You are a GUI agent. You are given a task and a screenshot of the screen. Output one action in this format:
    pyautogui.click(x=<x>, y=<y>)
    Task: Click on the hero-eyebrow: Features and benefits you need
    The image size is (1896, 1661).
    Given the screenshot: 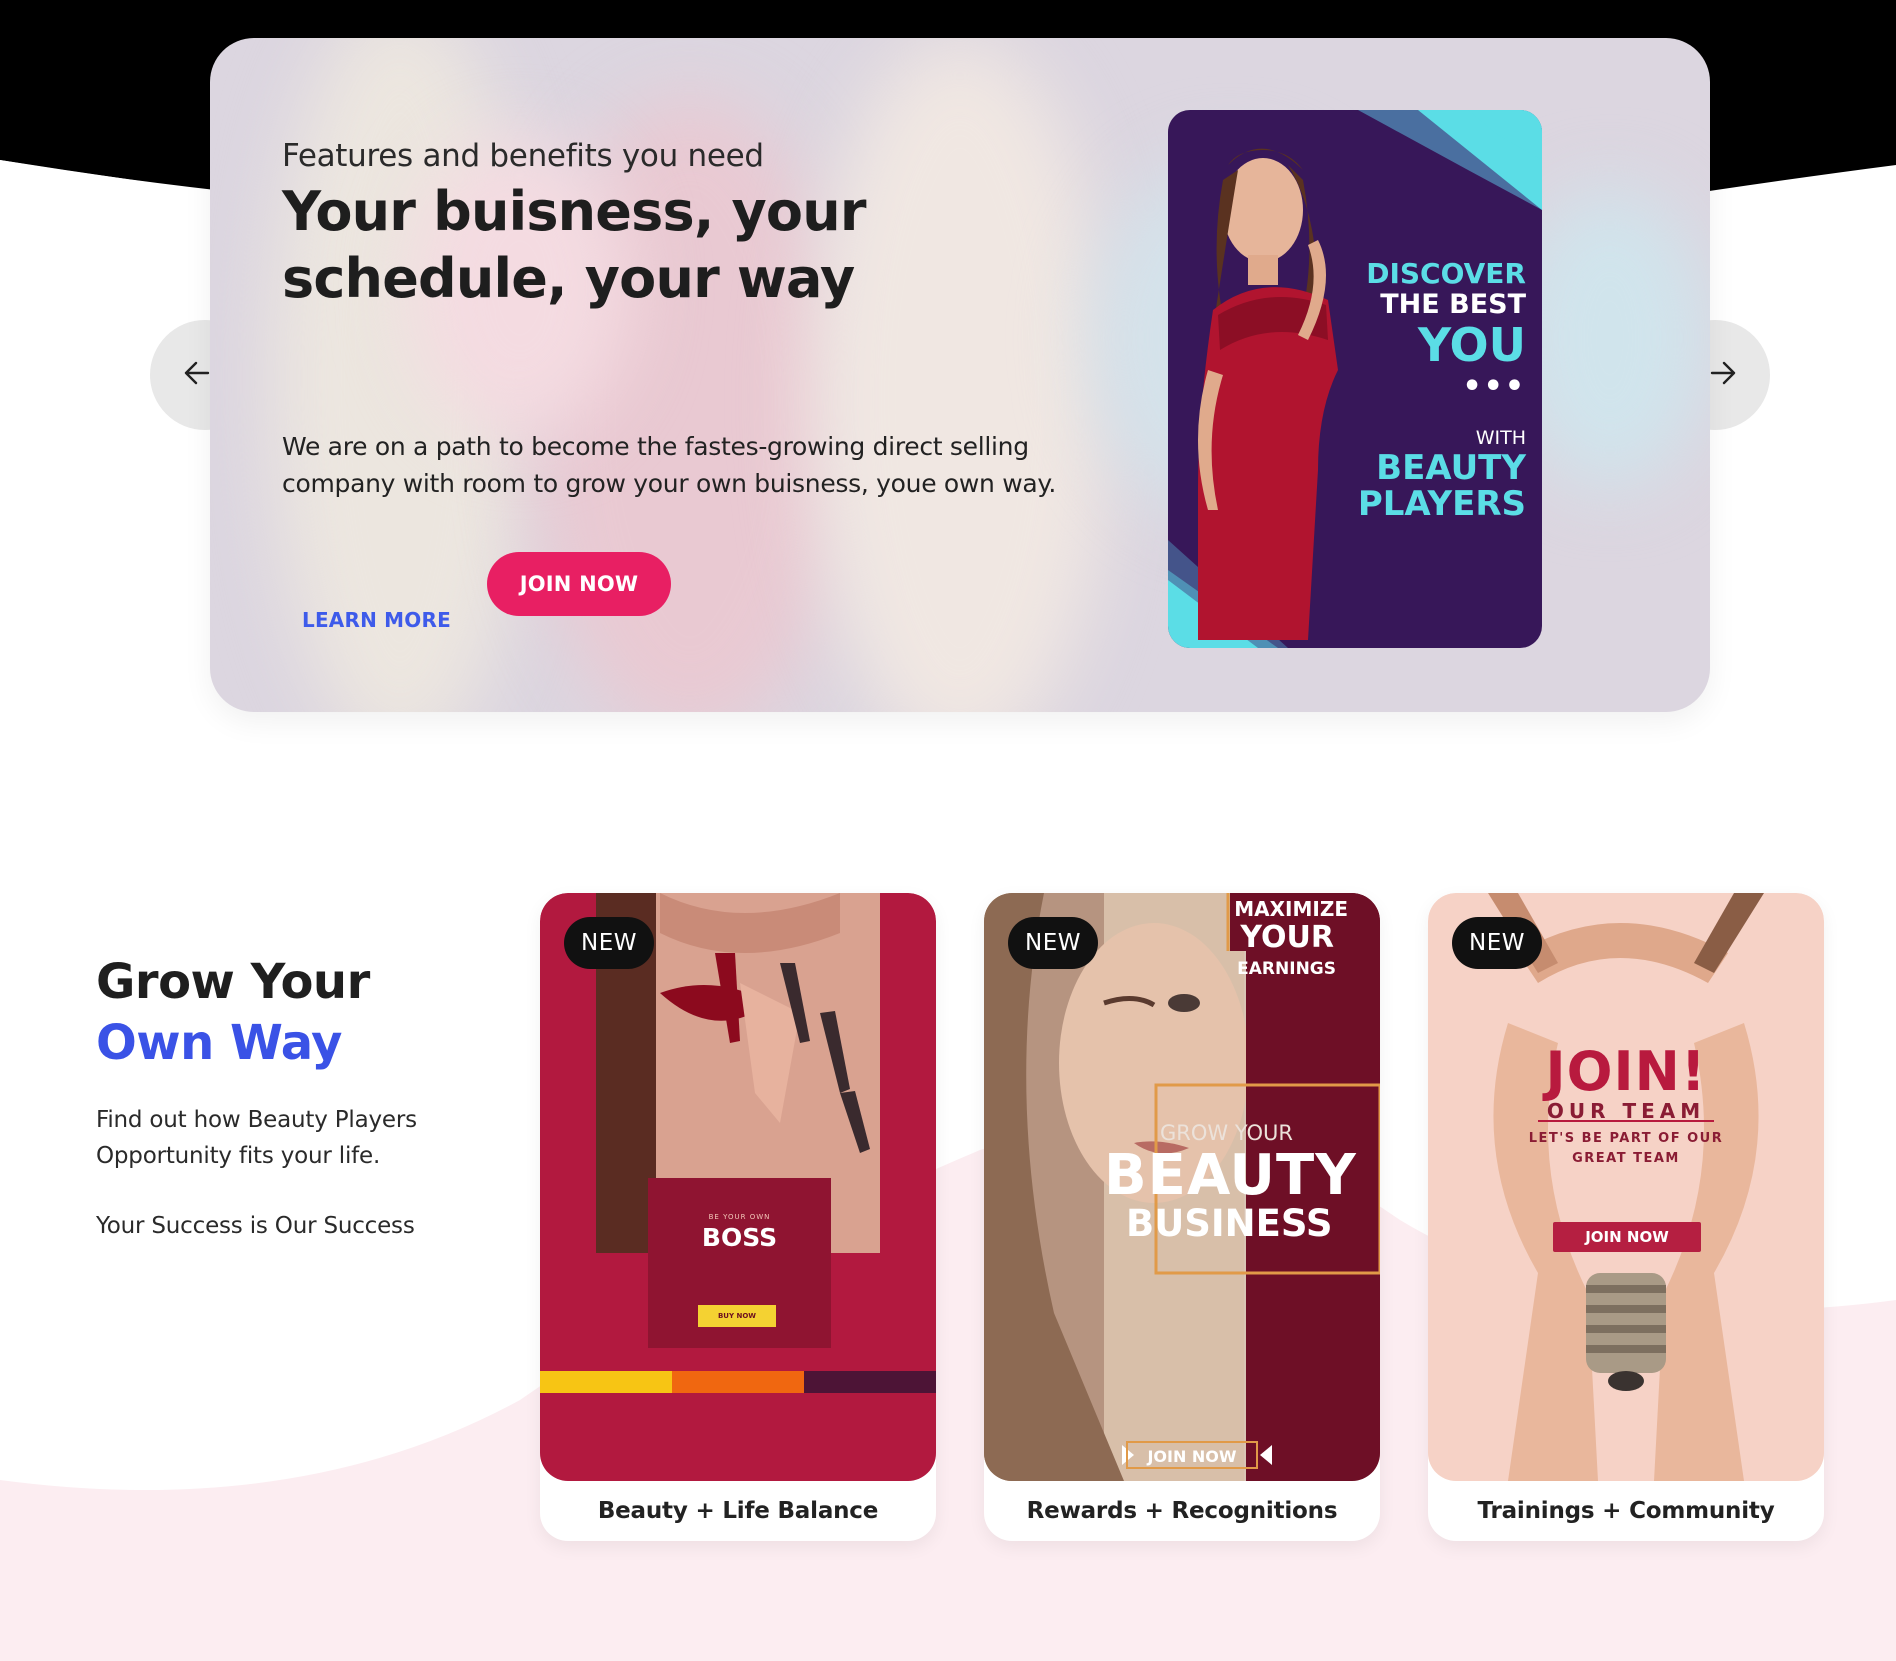 What is the action you would take?
    pyautogui.click(x=523, y=156)
    